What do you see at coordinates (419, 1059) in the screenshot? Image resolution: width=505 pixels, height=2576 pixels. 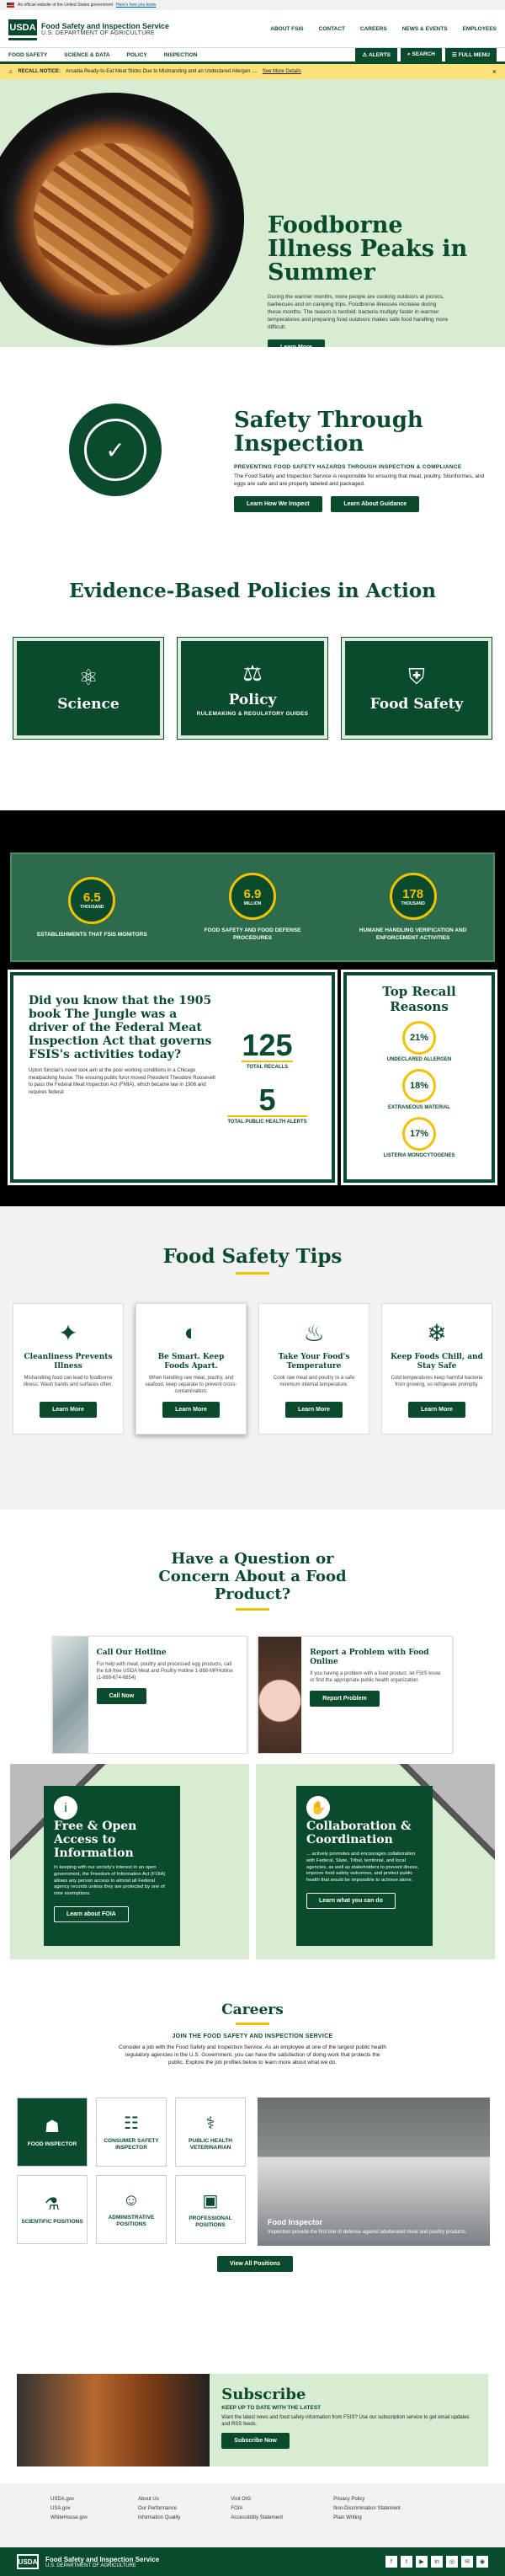 I see `recall-reason: UNDECLARED ALLERGEN` at bounding box center [419, 1059].